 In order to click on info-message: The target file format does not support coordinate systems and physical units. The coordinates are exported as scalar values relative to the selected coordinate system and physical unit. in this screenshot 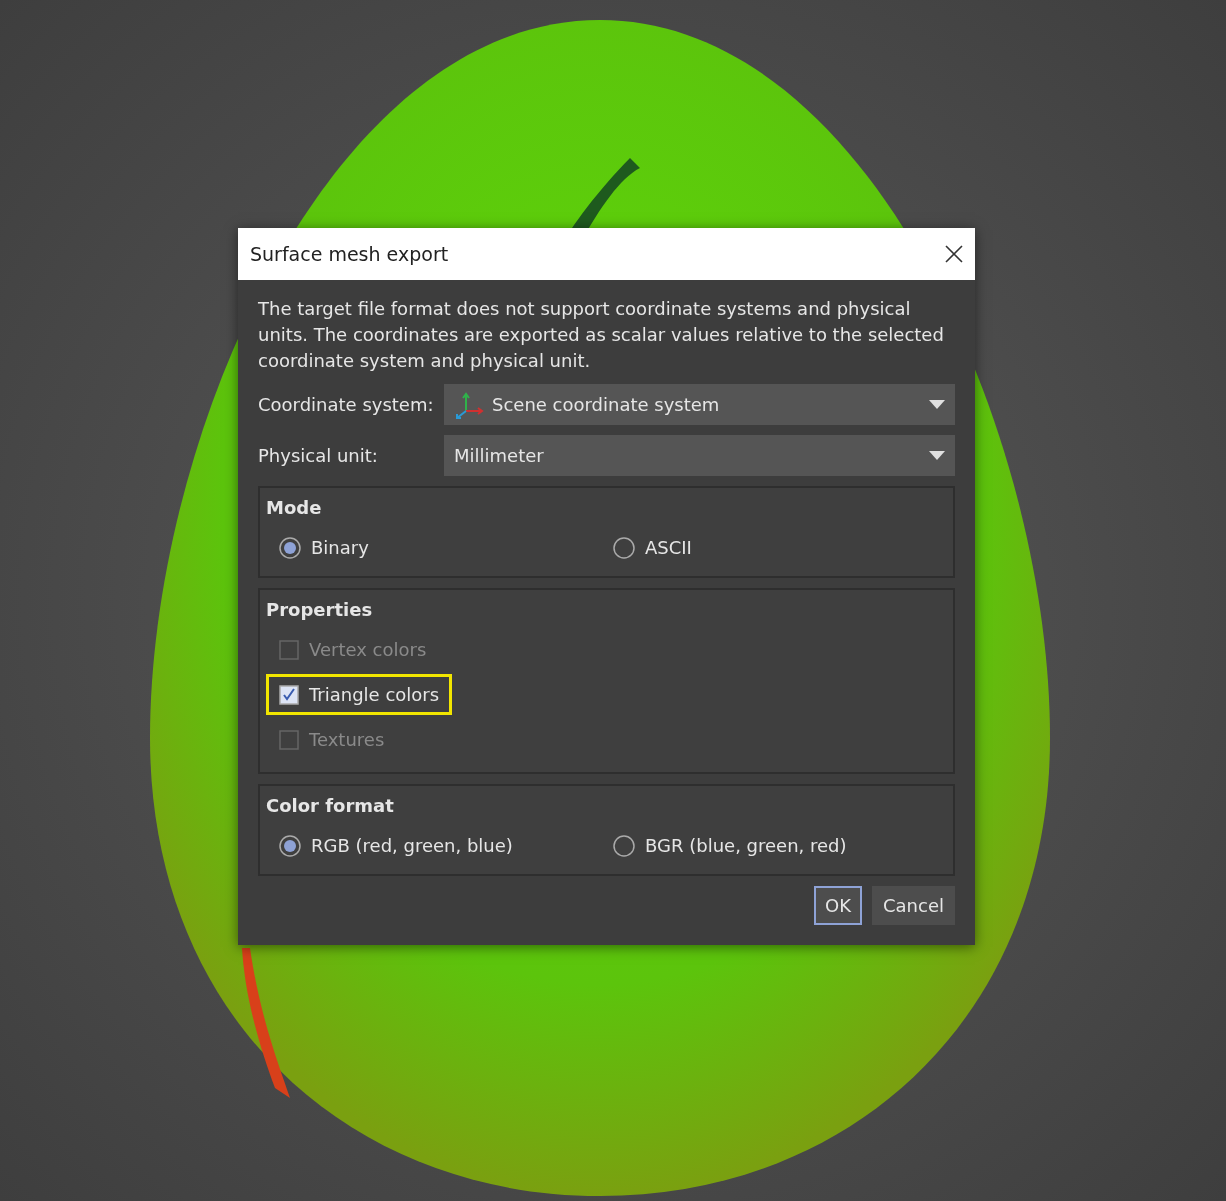, I will do `click(601, 335)`.